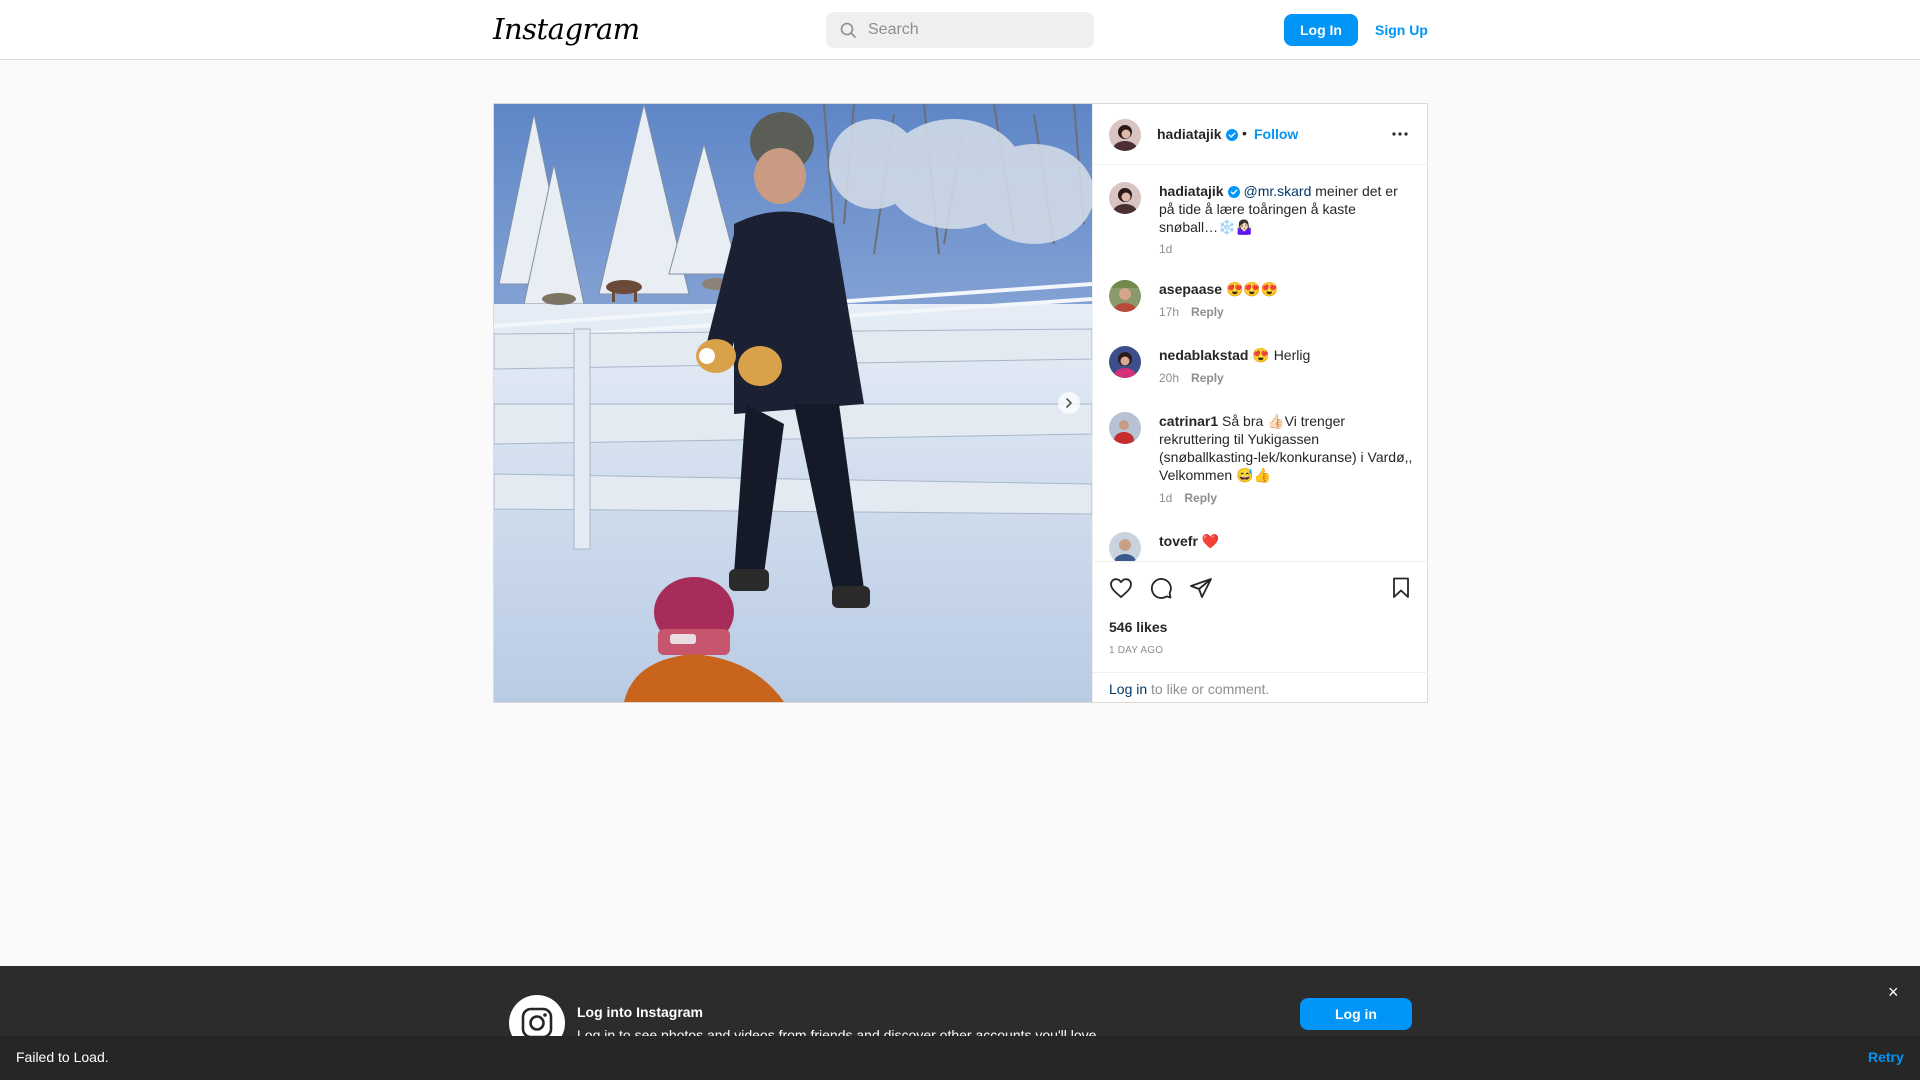  I want to click on search-icon, so click(848, 30).